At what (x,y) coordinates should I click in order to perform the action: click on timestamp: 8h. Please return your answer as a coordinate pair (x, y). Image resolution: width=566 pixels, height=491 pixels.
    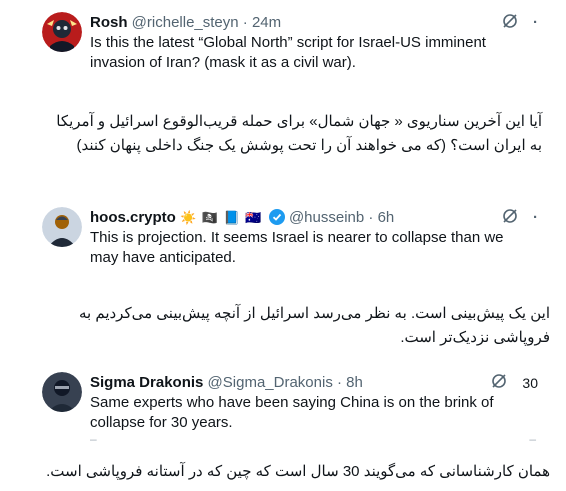
    Looking at the image, I should click on (354, 382).